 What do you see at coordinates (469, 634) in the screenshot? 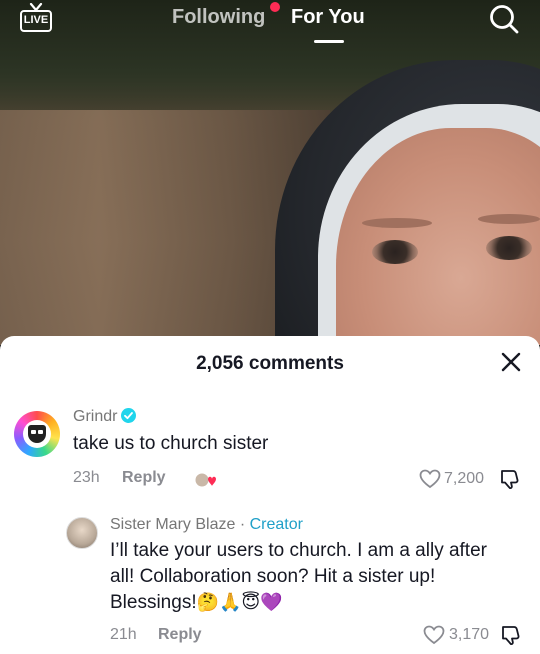
I see `like-count: 3,170` at bounding box center [469, 634].